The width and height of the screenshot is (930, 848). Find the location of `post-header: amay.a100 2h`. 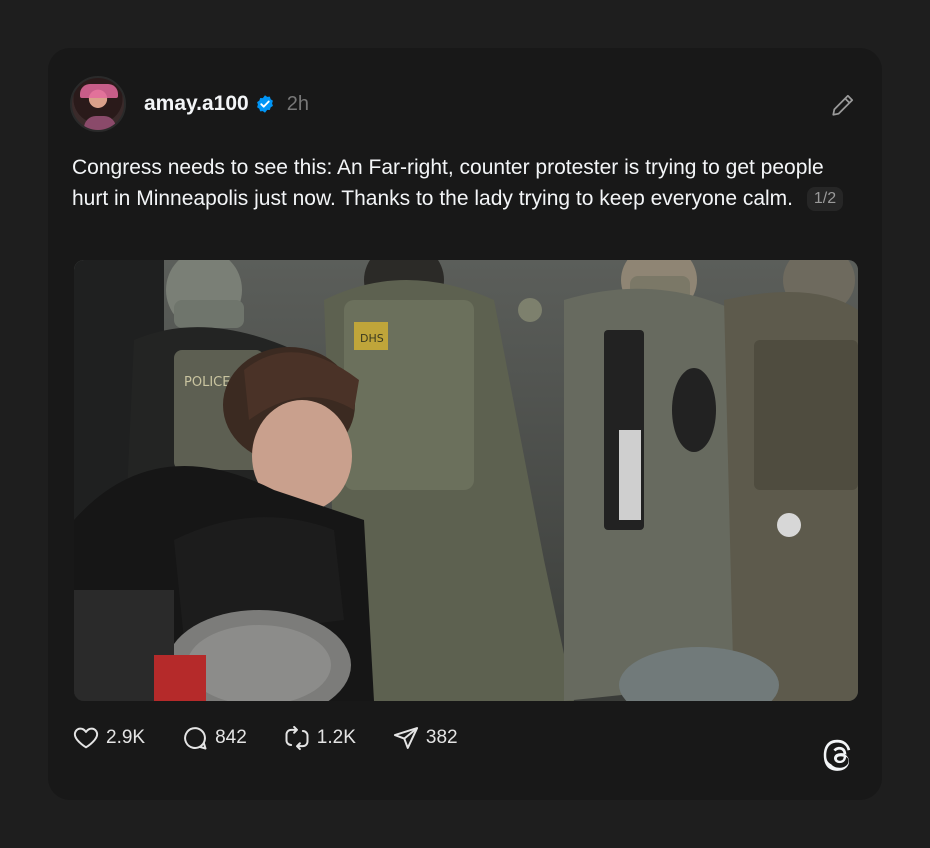

post-header: amay.a100 2h is located at coordinates (189, 104).